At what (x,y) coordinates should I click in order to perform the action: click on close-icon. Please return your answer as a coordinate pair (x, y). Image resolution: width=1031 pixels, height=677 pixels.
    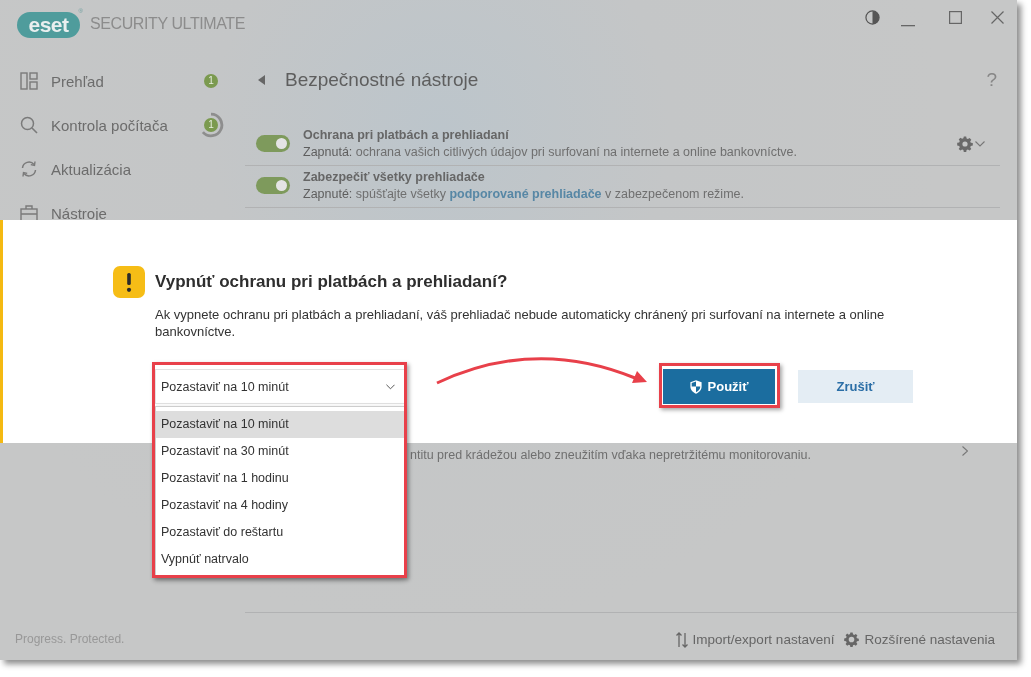
    Looking at the image, I should click on (997, 17).